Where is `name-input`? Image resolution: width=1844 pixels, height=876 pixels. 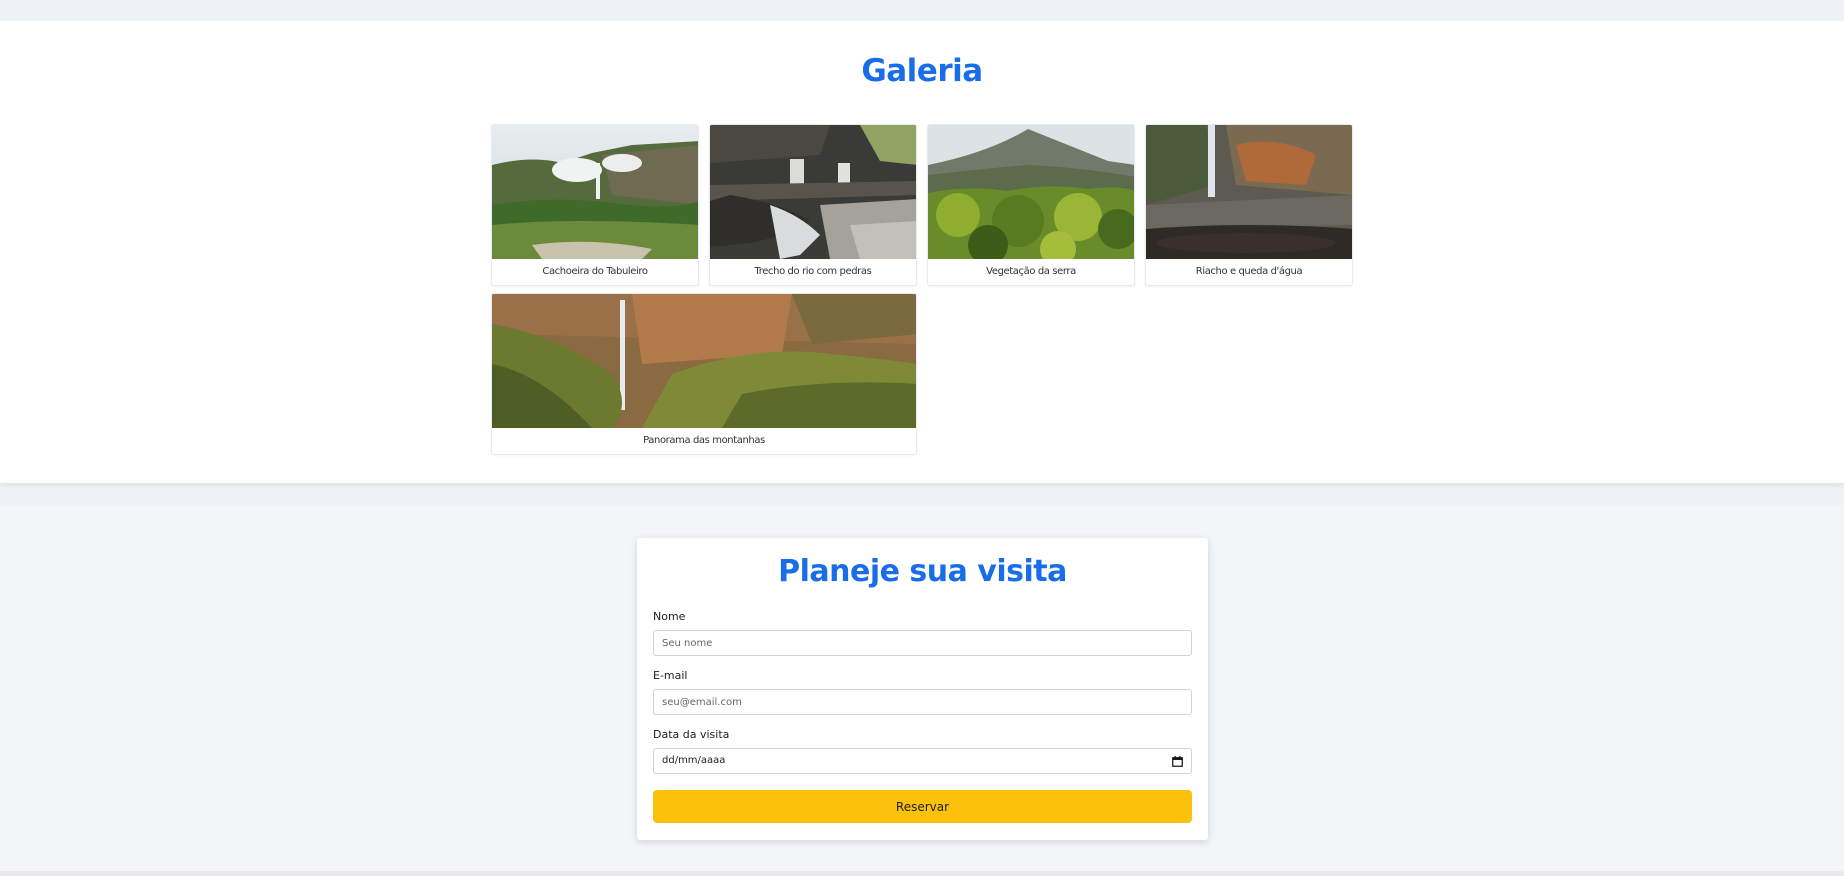 name-input is located at coordinates (922, 643).